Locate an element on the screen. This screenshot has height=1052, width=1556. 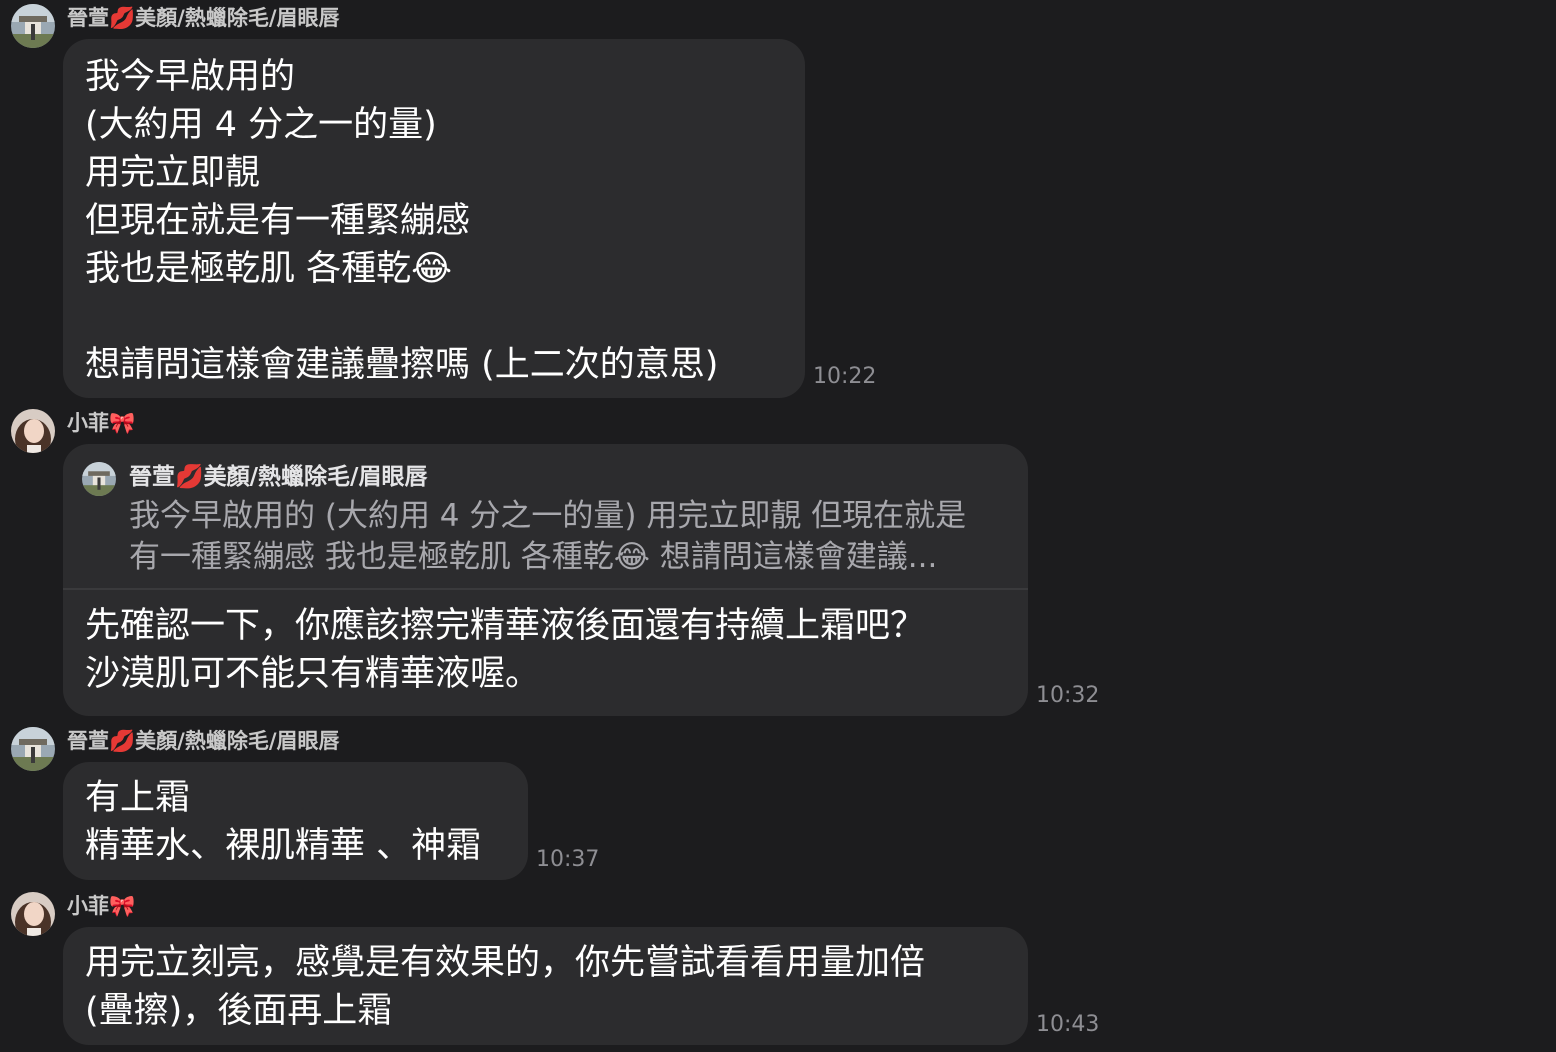
message-line: 但現在就是有一種緊繃感 is located at coordinates (278, 221).